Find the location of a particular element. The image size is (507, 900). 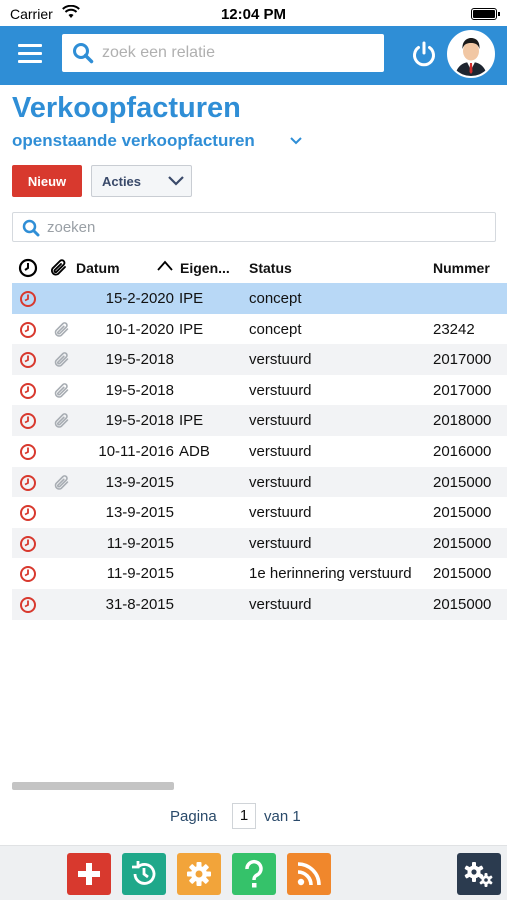

table-row: 15-2-2020 IPE concept is located at coordinates (259, 298).